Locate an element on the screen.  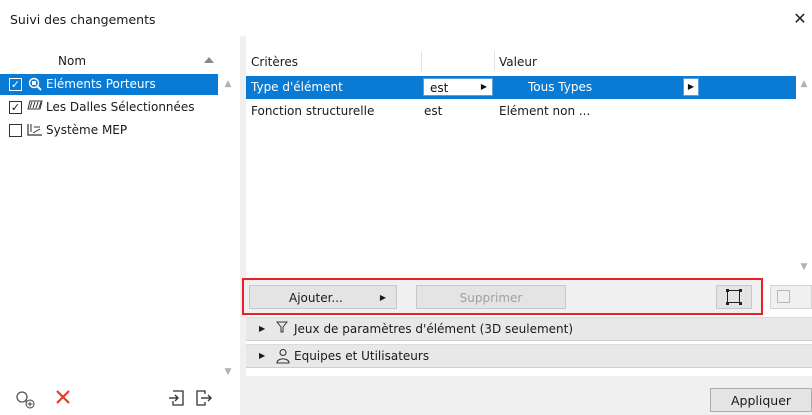
name-column-header: Nom is located at coordinates (110, 60).